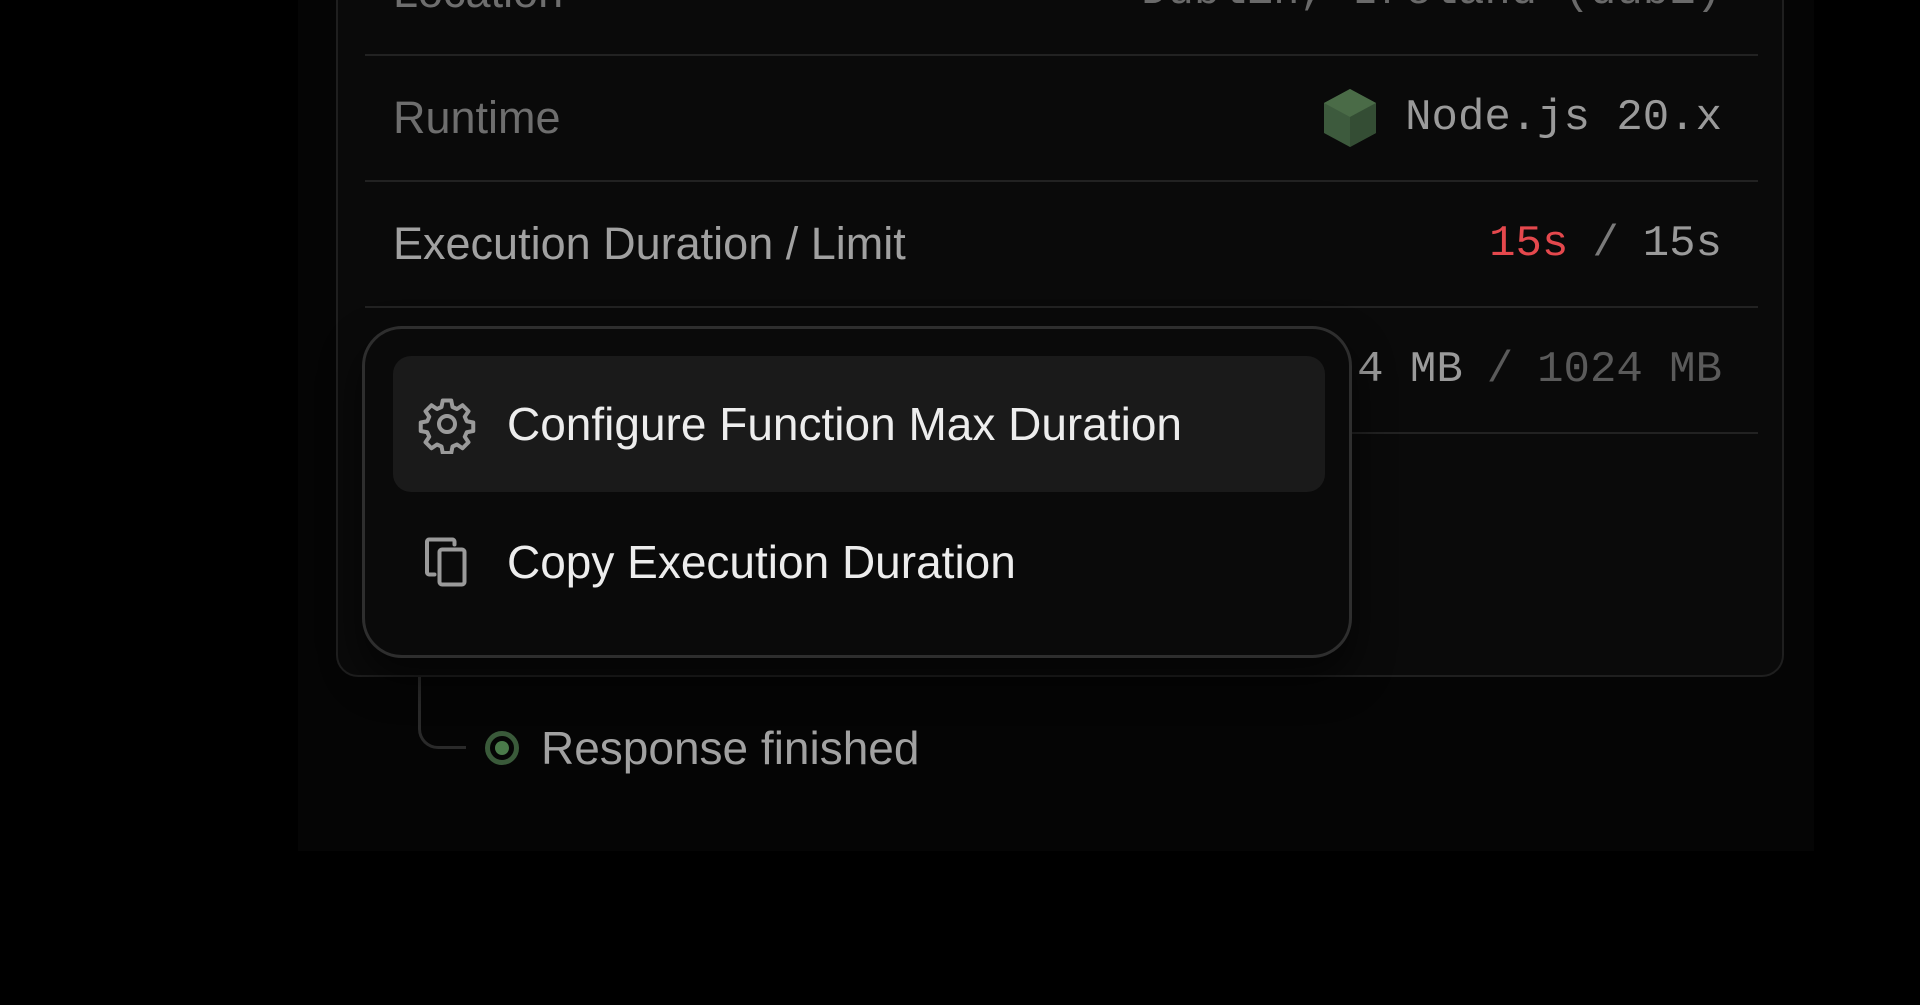  I want to click on location-label: Location, so click(478, 9).